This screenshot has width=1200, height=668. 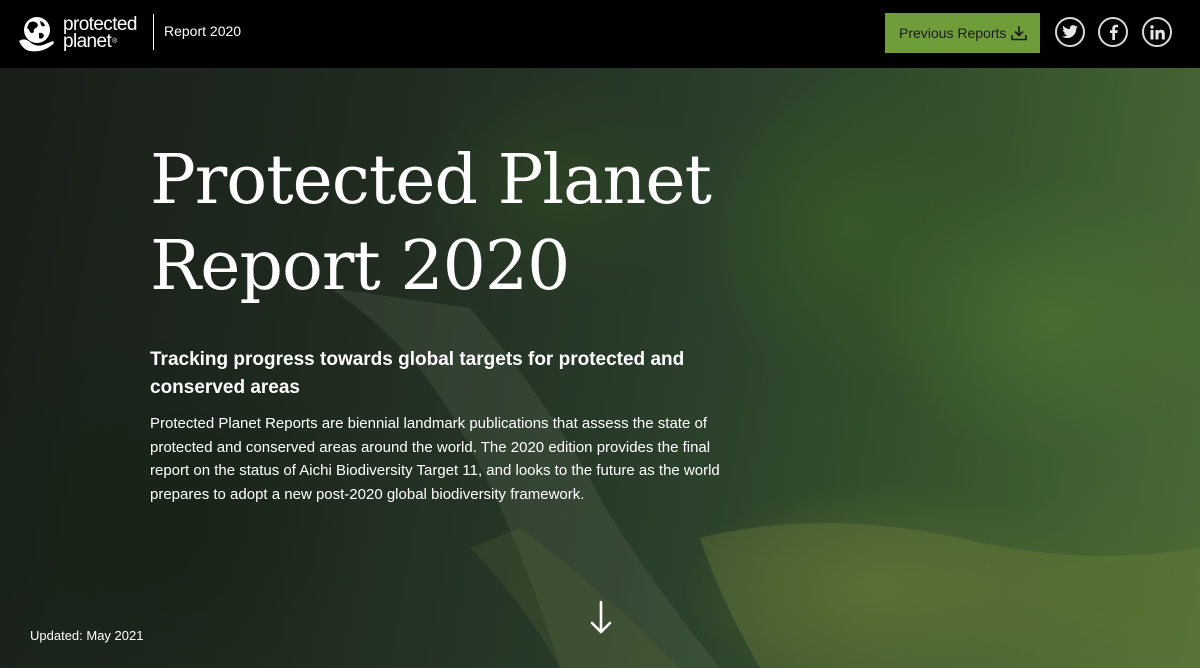 What do you see at coordinates (431, 180) in the screenshot?
I see `title-line-1: Protected Planet` at bounding box center [431, 180].